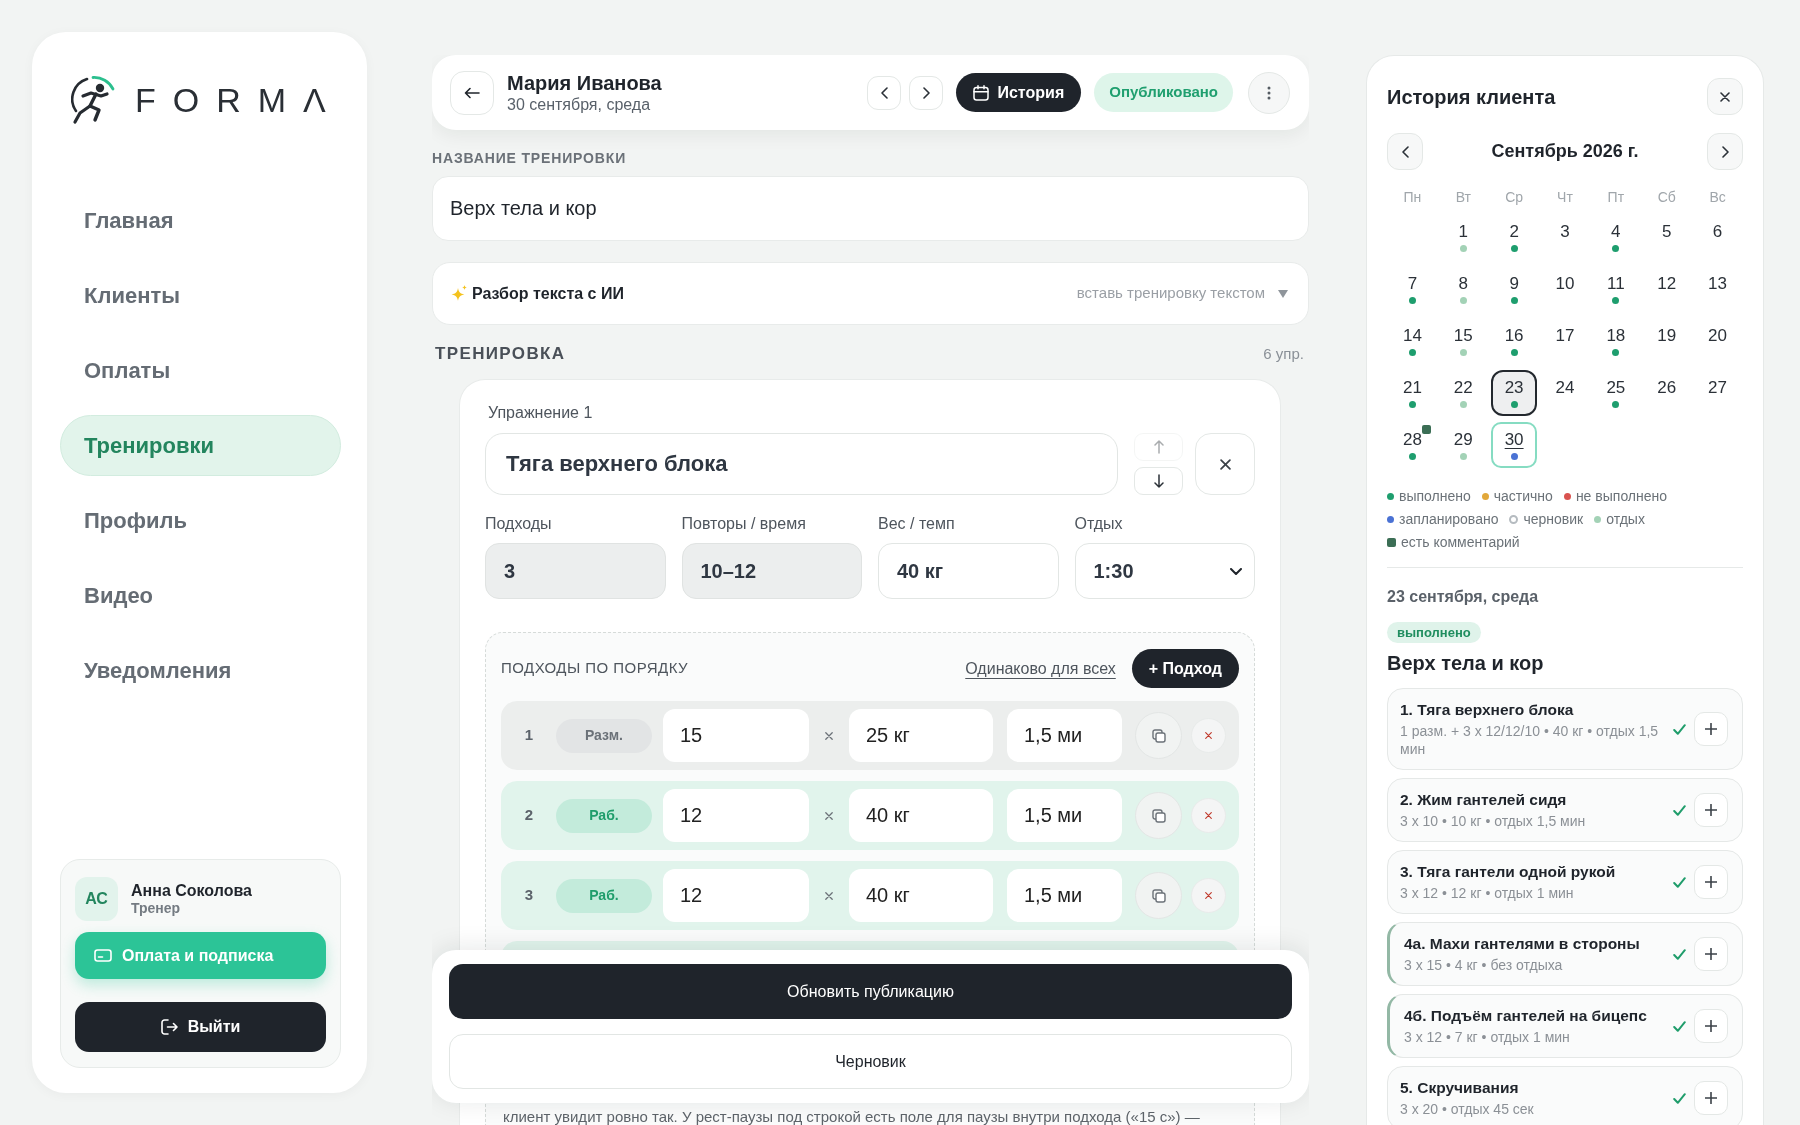 This screenshot has width=1800, height=1125. Describe the element at coordinates (736, 735) in the screenshot. I see `reps-input: 15` at that location.